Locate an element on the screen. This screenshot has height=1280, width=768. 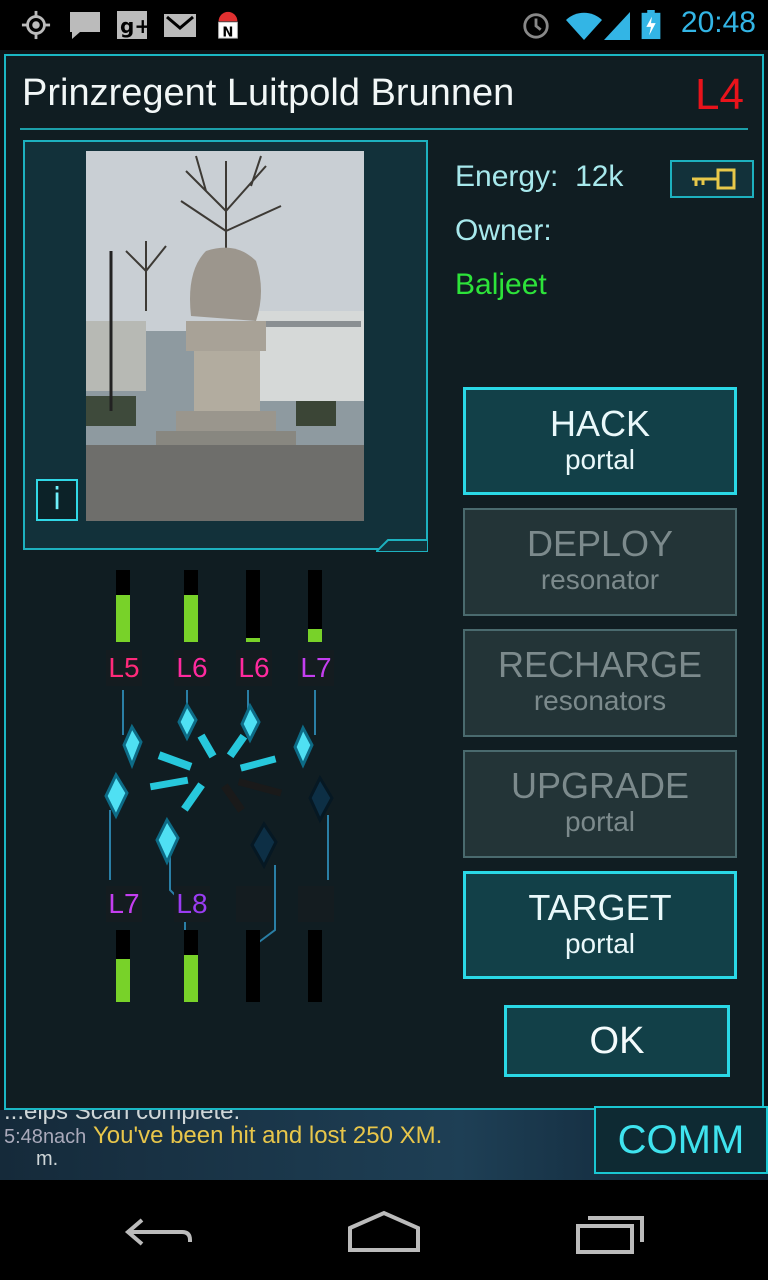
chat-icon is located at coordinates (85, 25).